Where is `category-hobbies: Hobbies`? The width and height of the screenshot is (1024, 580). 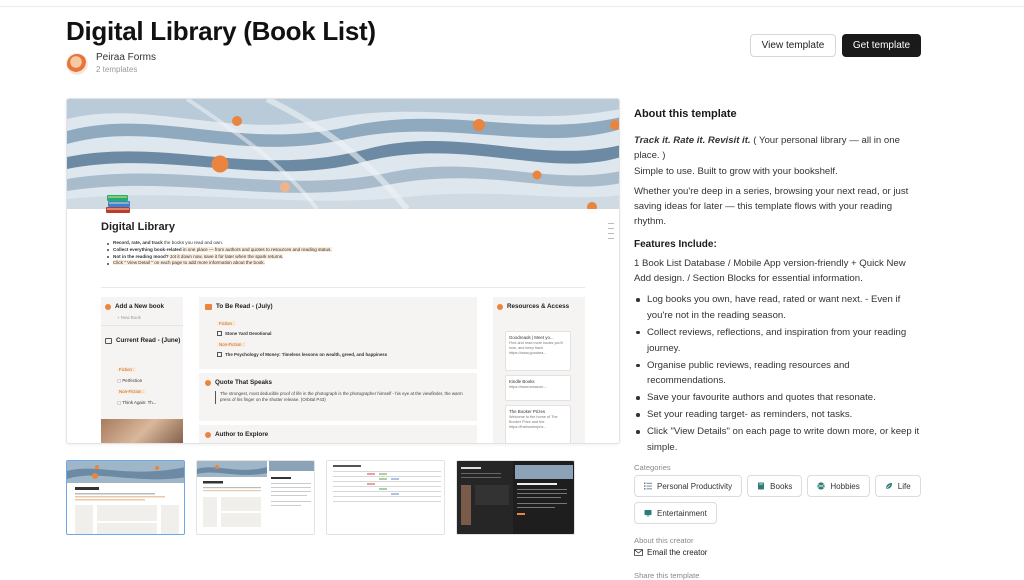
category-hobbies: Hobbies is located at coordinates (838, 486).